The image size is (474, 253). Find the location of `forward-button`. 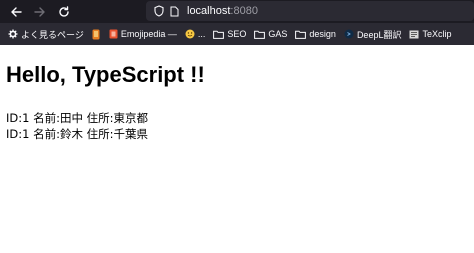

forward-button is located at coordinates (40, 11).